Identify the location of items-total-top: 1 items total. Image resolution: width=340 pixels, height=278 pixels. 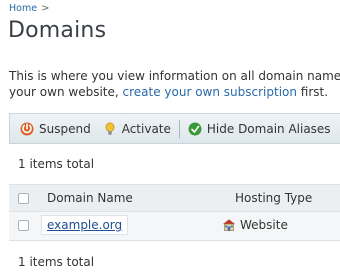
(56, 164).